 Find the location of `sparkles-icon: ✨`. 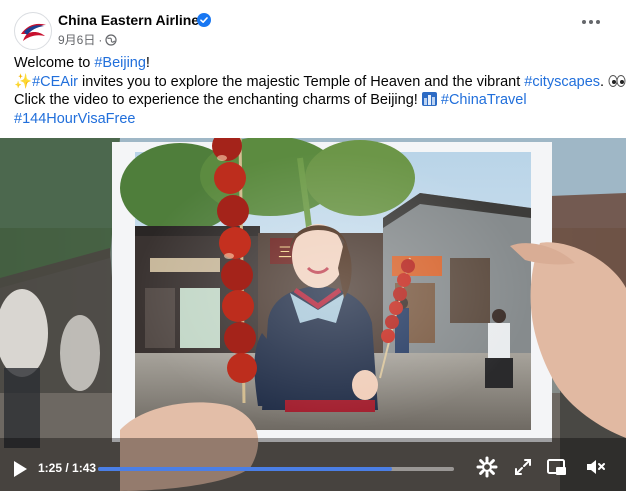

sparkles-icon: ✨ is located at coordinates (23, 81).